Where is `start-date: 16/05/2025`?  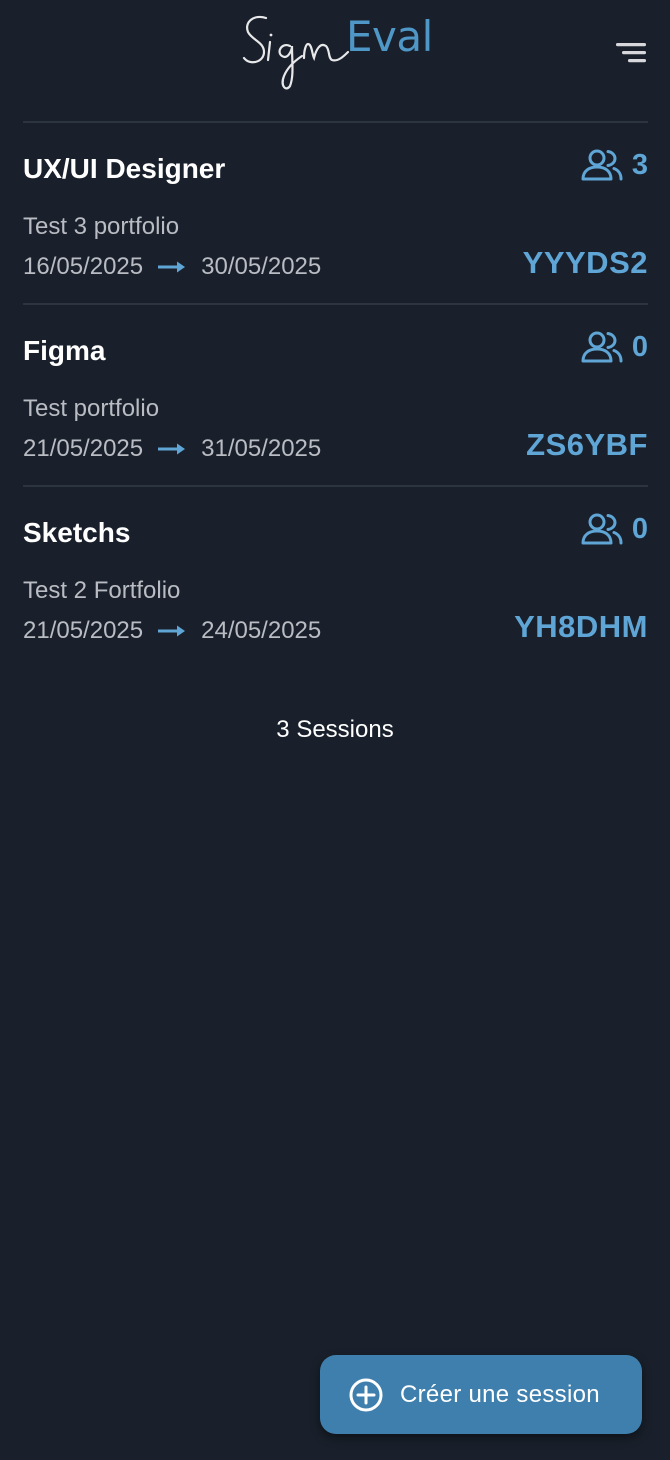 start-date: 16/05/2025 is located at coordinates (83, 266).